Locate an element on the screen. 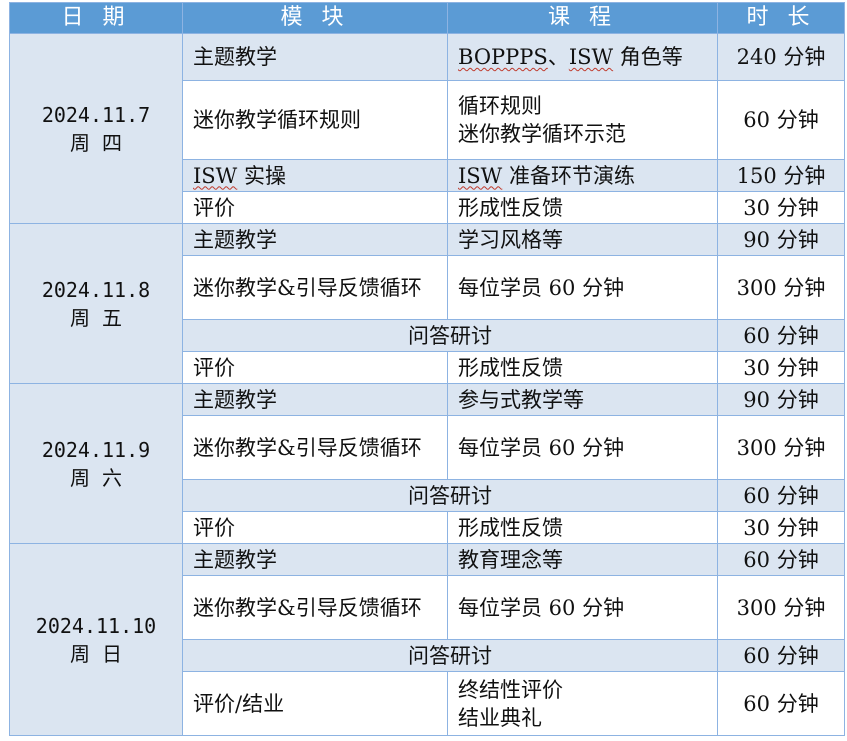 The image size is (847, 741). date-cell: 2024.11.7 周 四 is located at coordinates (96, 128).